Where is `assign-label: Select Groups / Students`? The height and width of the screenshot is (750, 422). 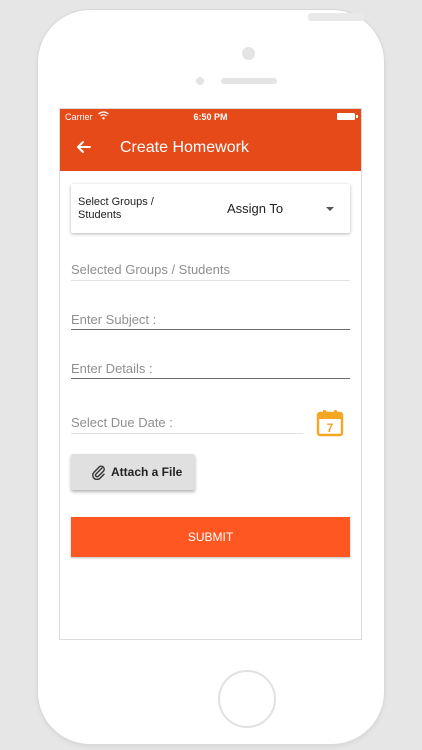 assign-label: Select Groups / Students is located at coordinates (116, 208).